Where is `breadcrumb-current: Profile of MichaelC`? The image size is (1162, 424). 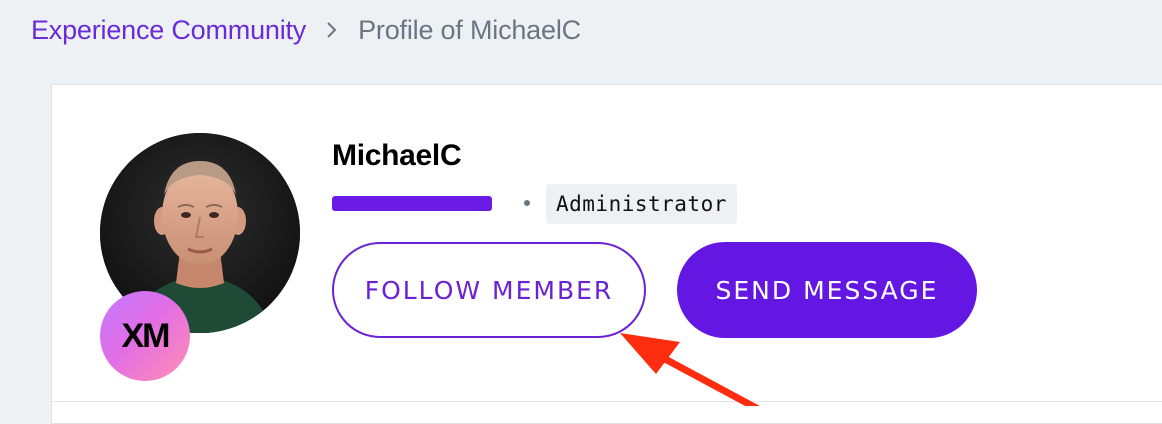
breadcrumb-current: Profile of MichaelC is located at coordinates (469, 29).